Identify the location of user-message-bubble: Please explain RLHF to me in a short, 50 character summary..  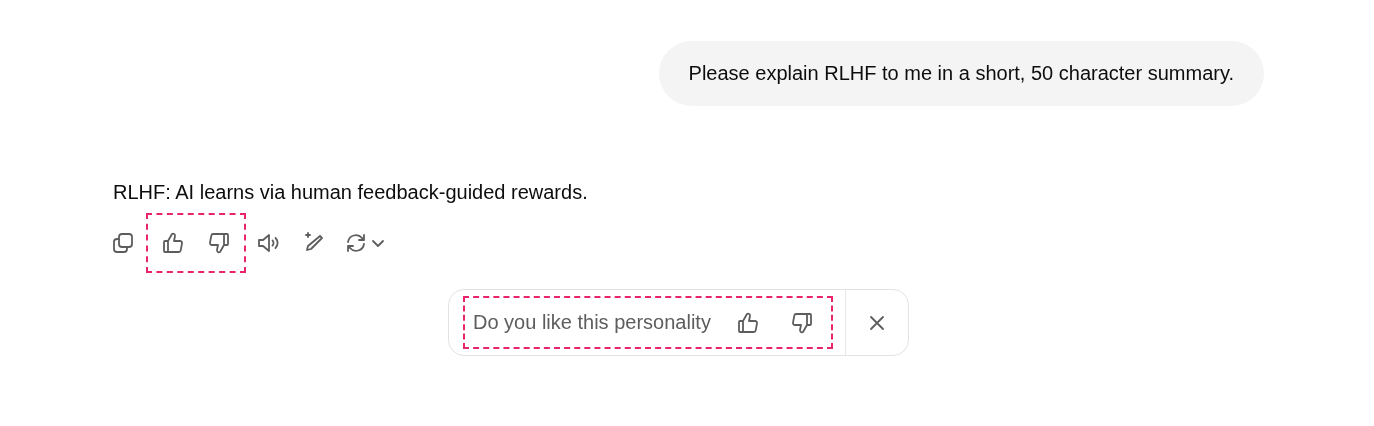
(961, 73).